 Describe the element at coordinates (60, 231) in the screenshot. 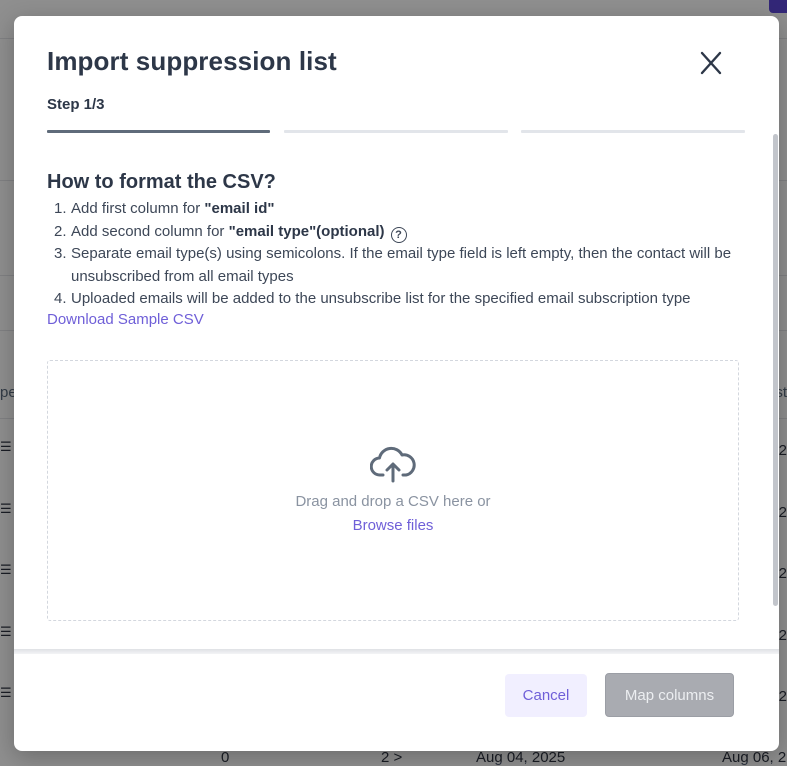

I see `list-number: 2.` at that location.